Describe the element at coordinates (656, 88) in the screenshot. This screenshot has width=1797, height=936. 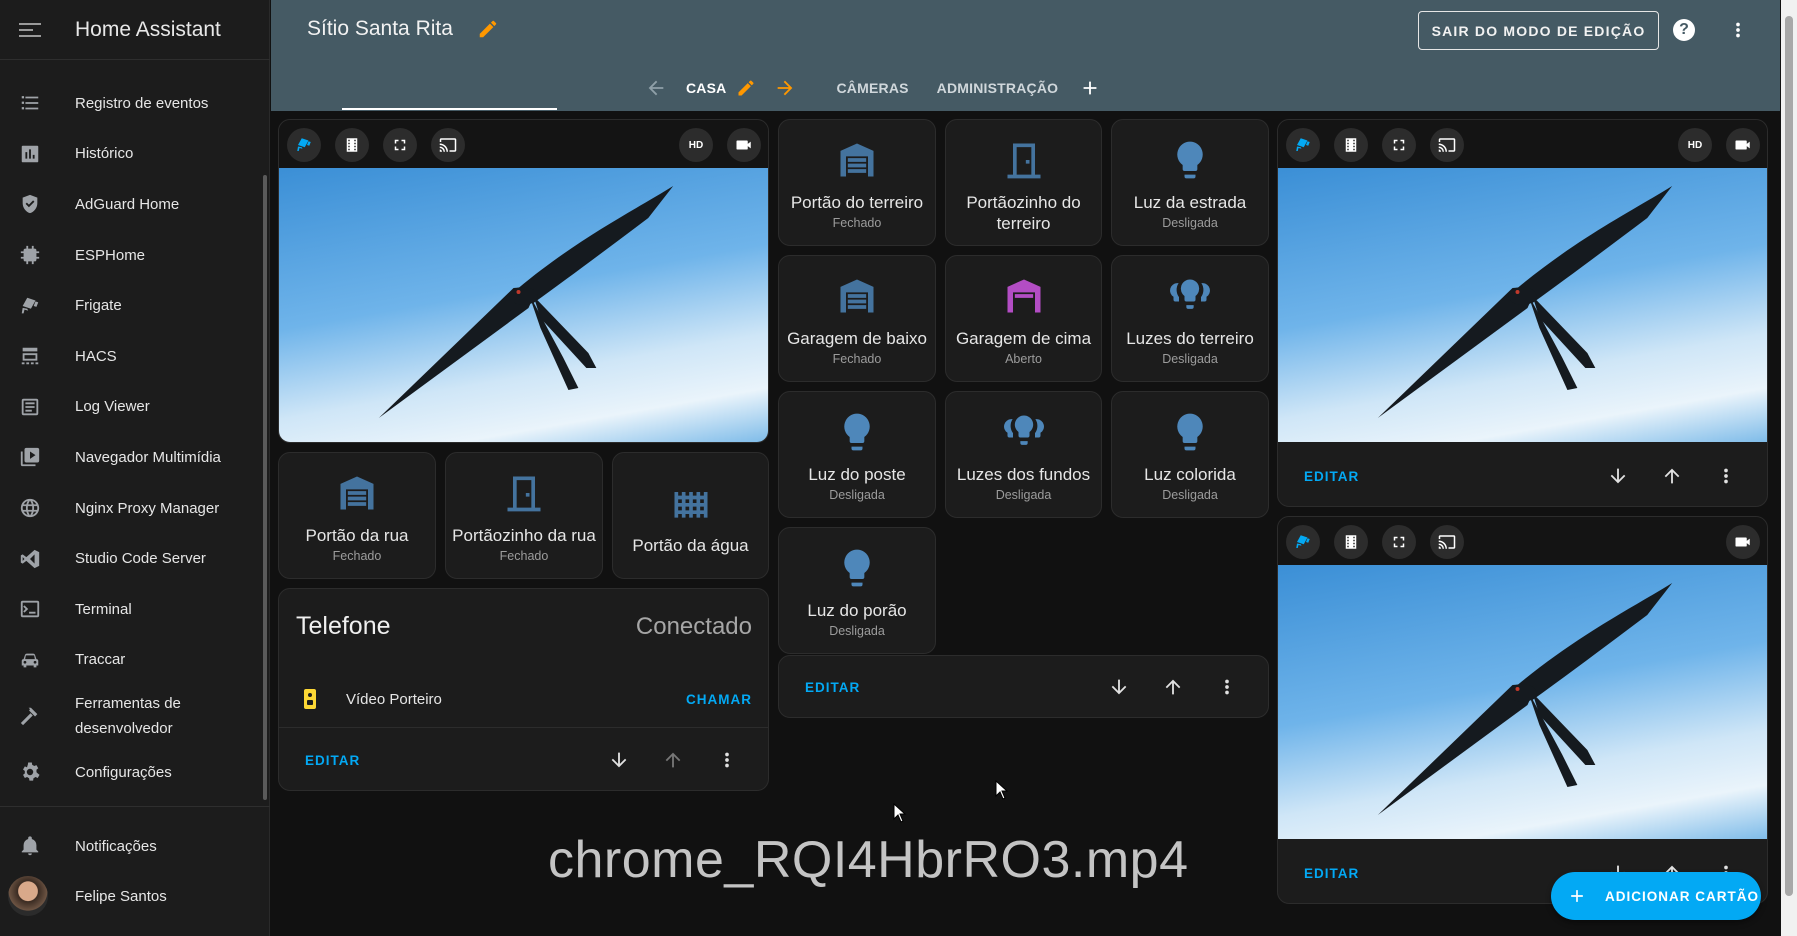
I see `arrow-left-icon` at that location.